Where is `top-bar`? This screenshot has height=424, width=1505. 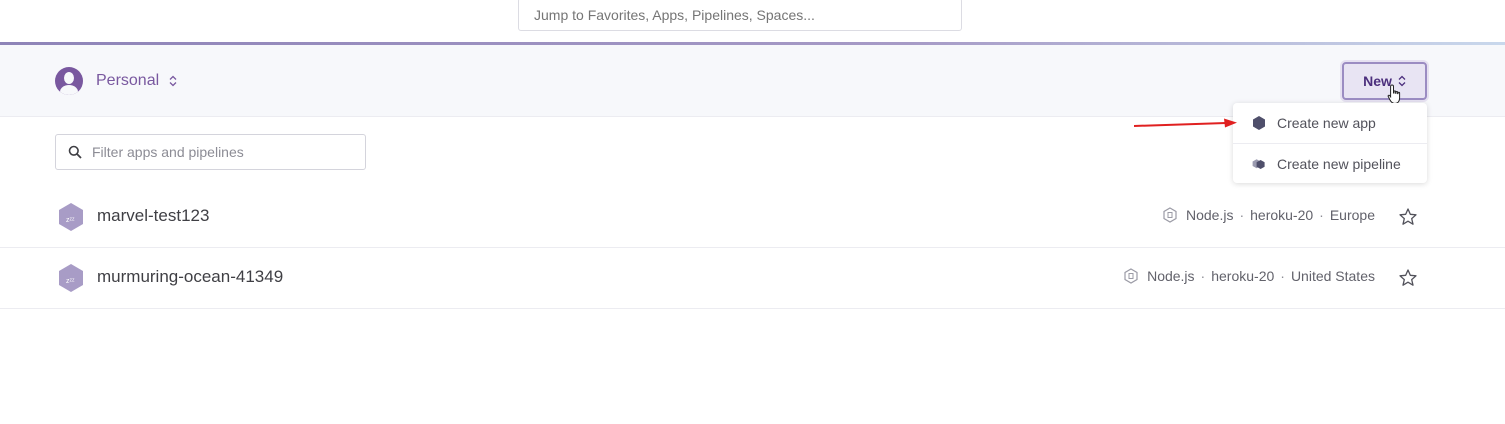
top-bar is located at coordinates (752, 21).